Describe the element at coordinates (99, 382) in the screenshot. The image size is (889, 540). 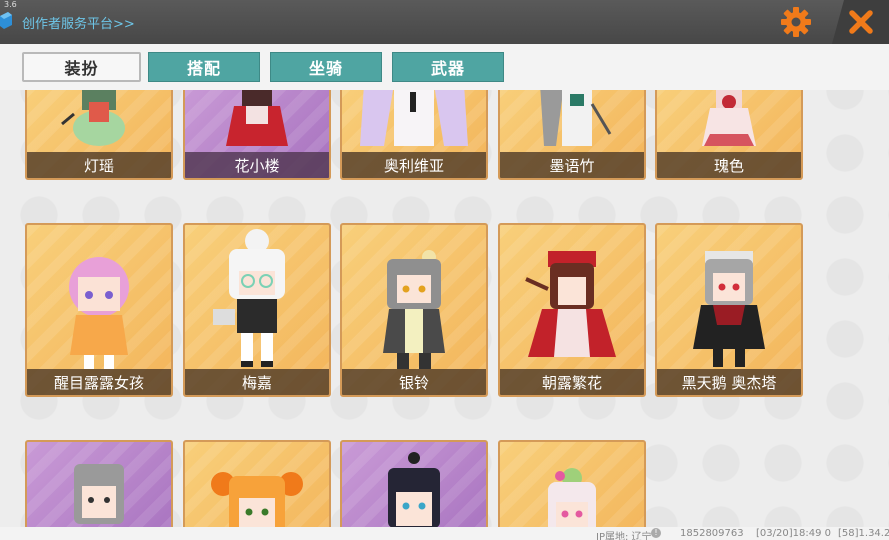
I see `skin-name: 醒目露露女孩` at that location.